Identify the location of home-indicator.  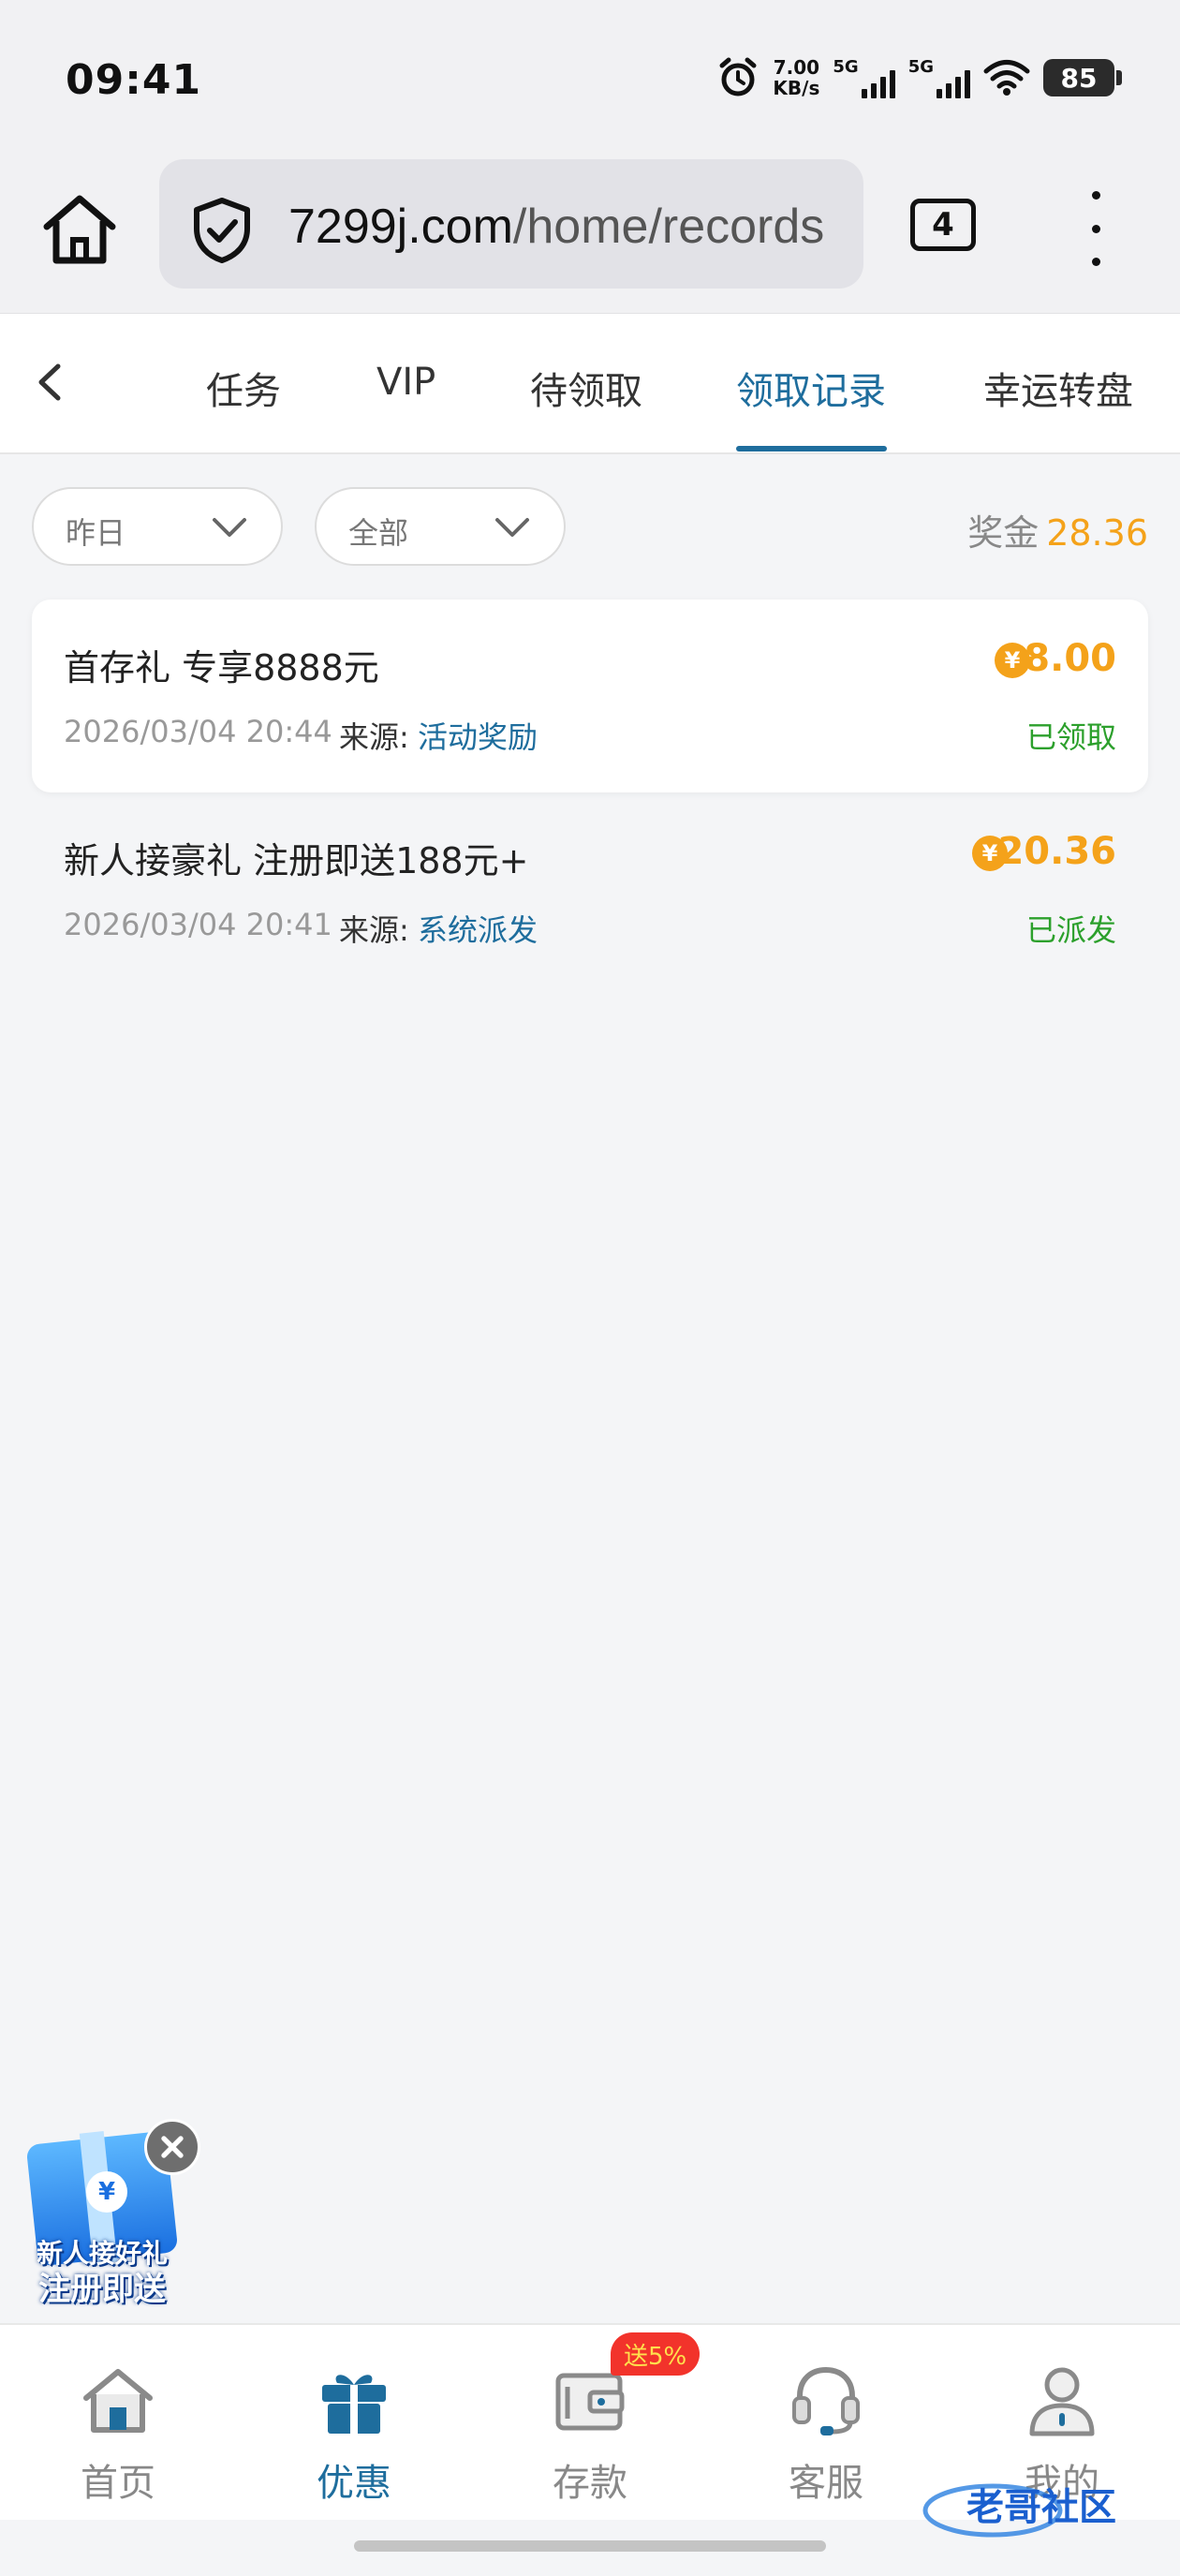
(590, 2546).